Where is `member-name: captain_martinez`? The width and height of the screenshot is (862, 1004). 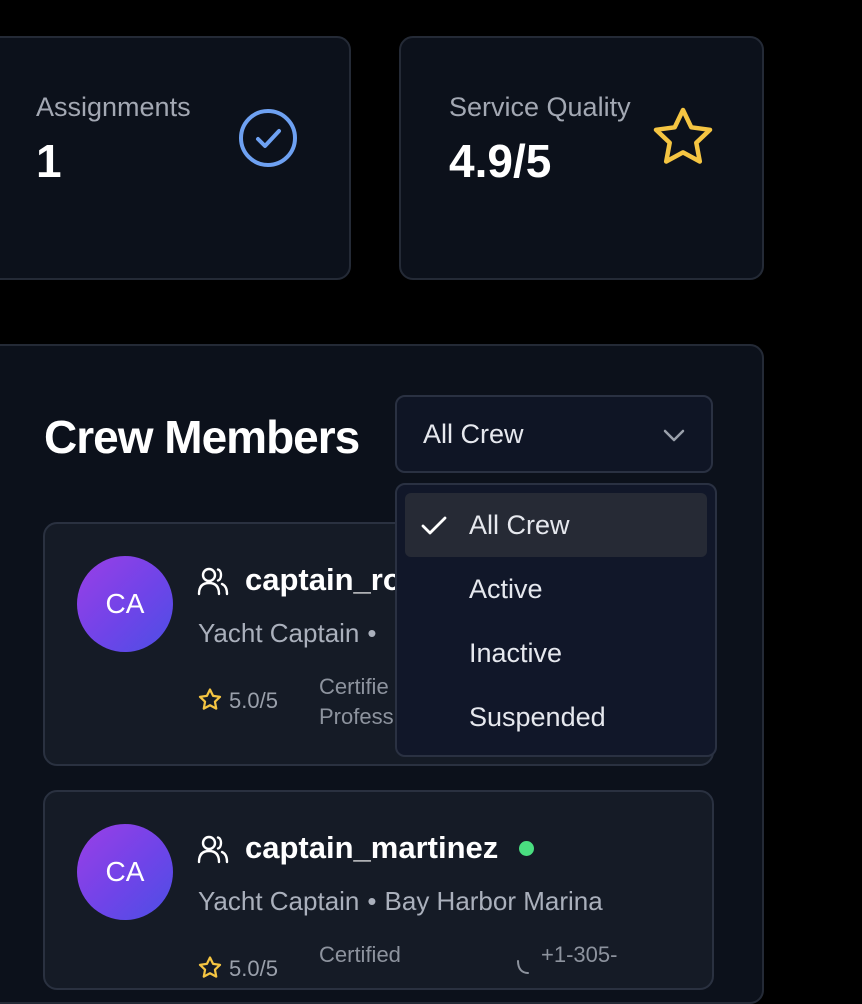
member-name: captain_martinez is located at coordinates (372, 847).